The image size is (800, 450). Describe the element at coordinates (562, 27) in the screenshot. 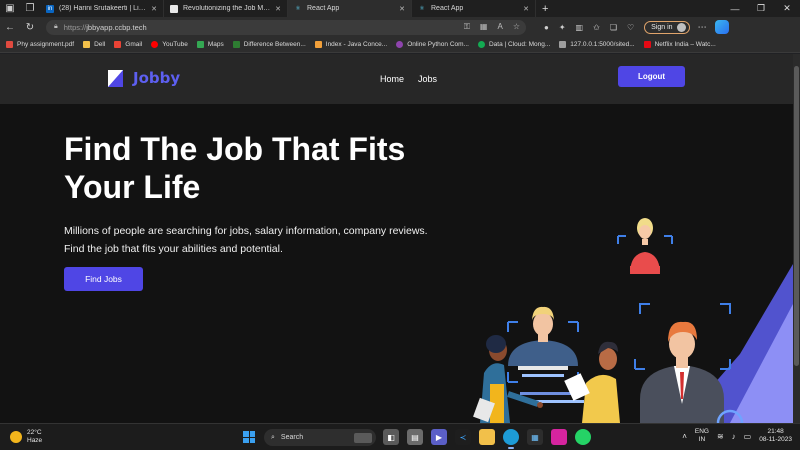

I see `extensions-puzzle-icon: ✦` at that location.